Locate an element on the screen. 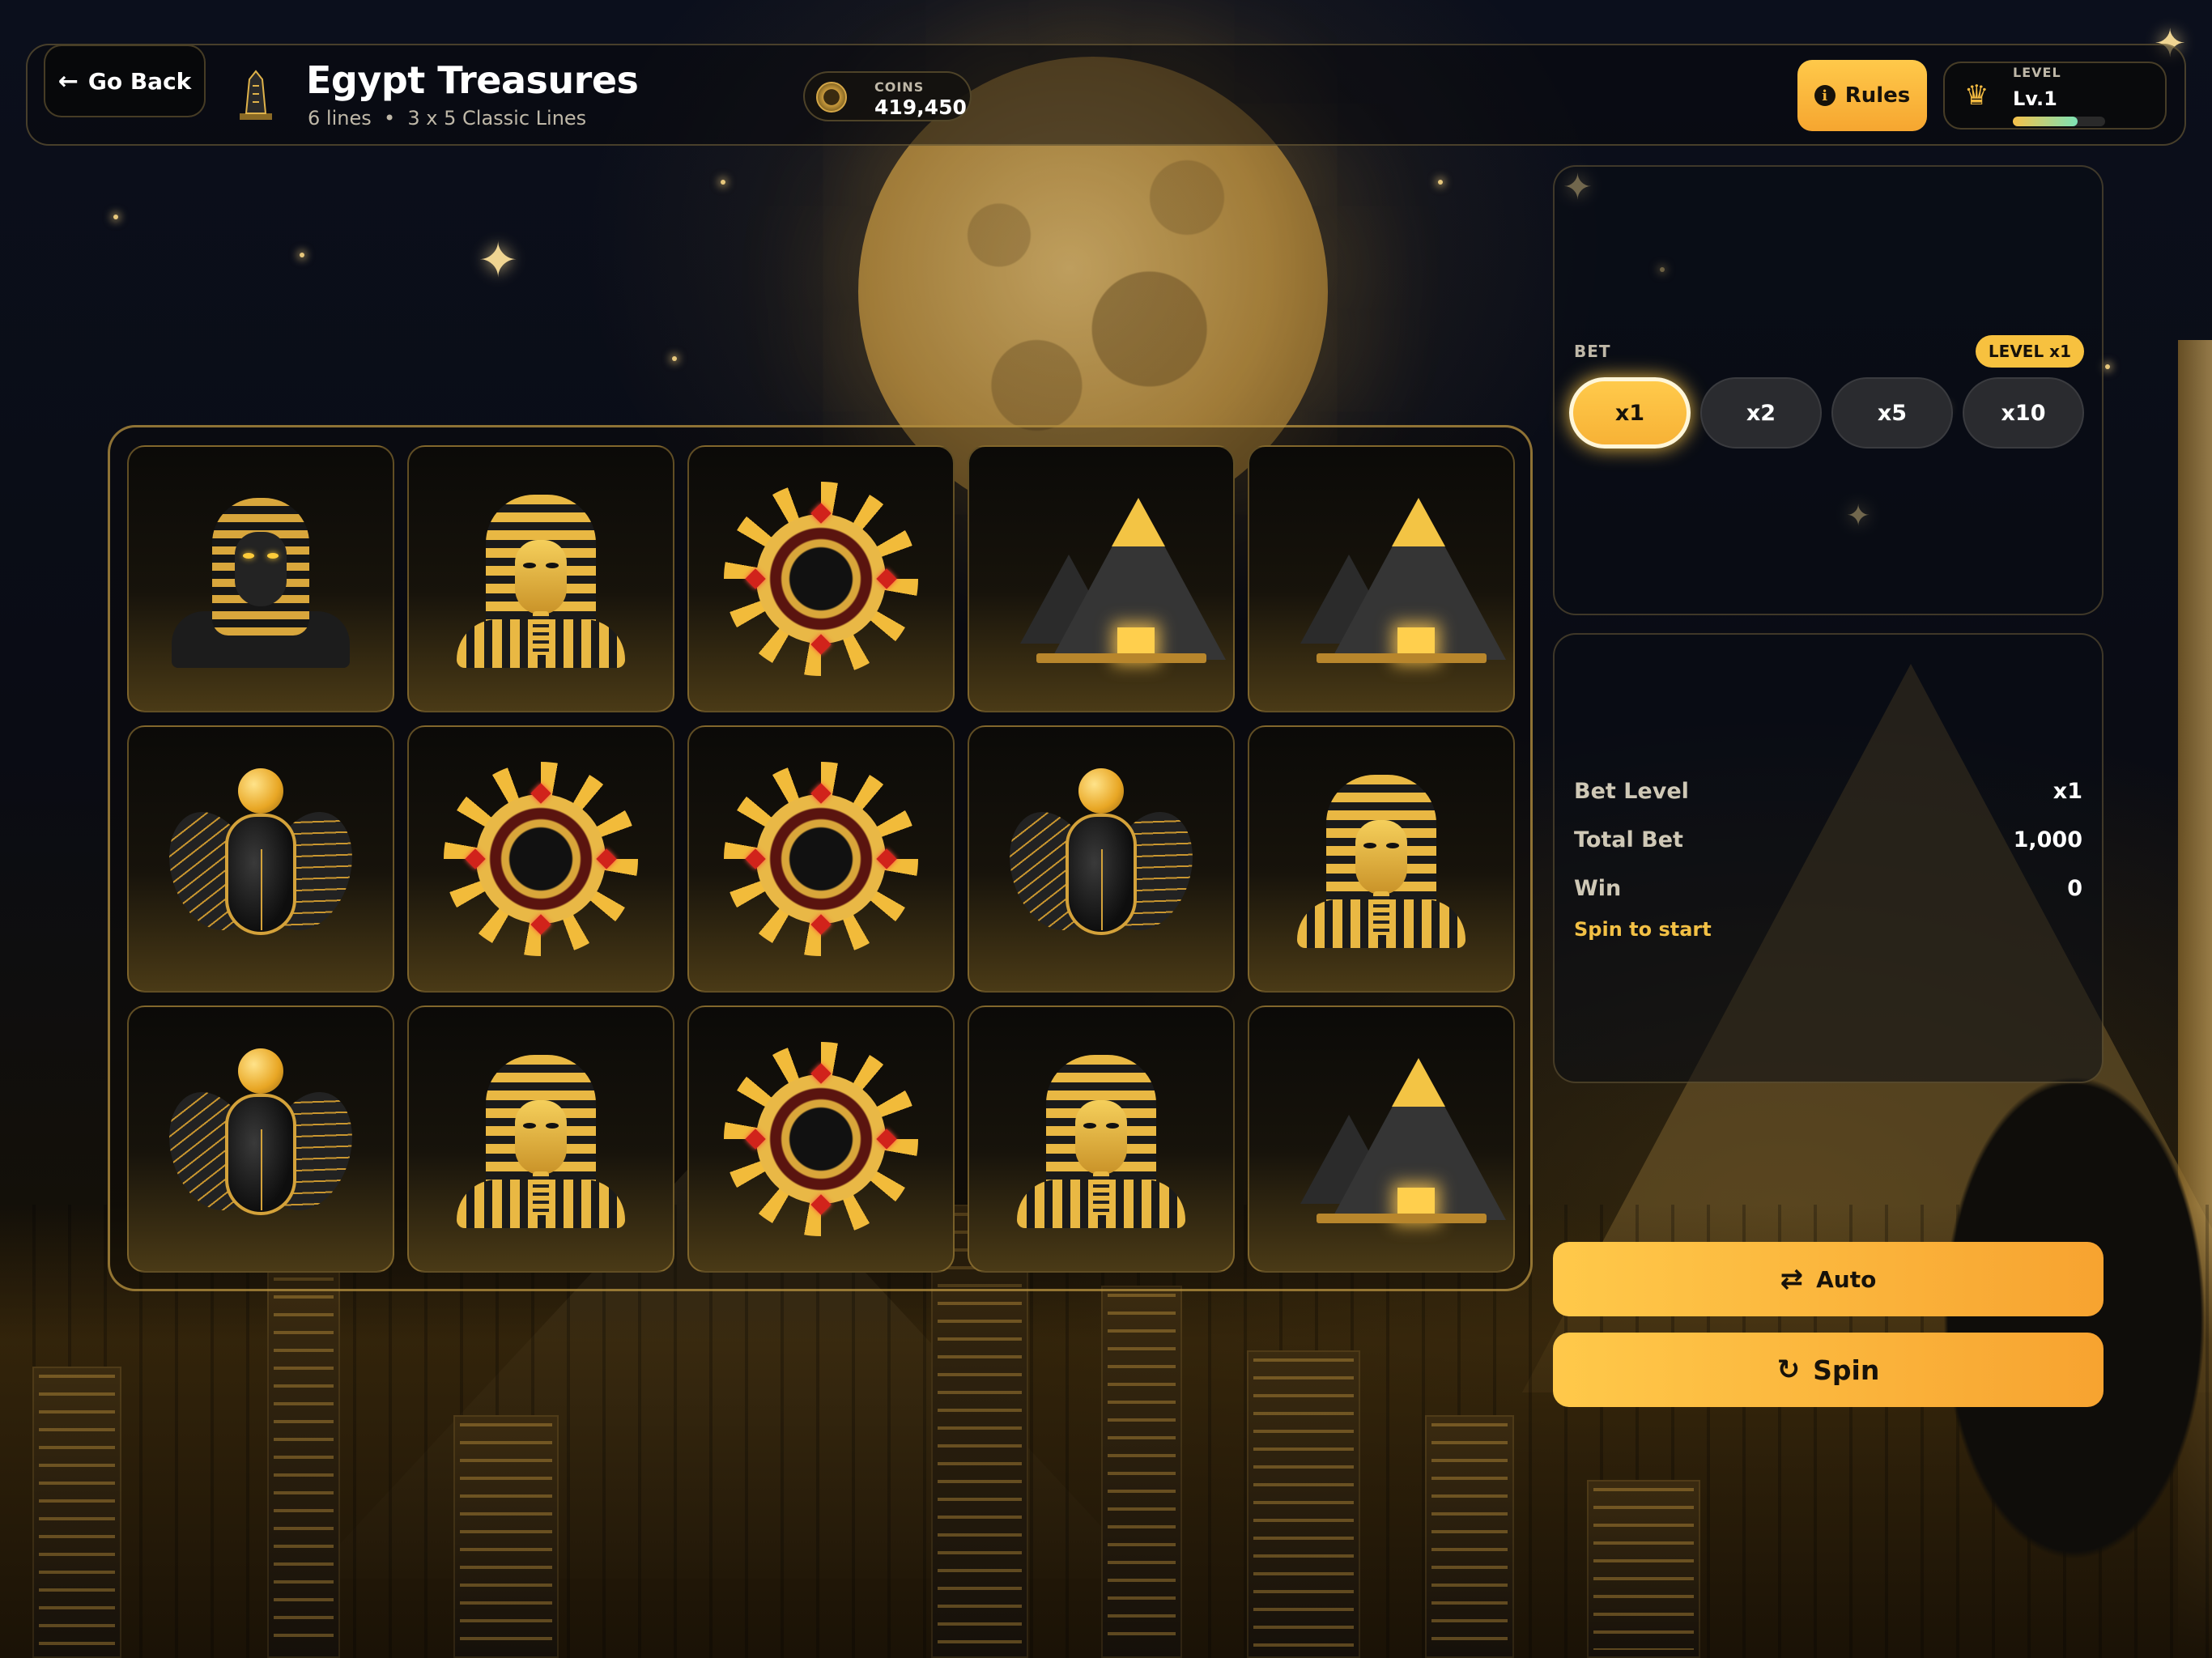  level-value: Lv.1 is located at coordinates (2035, 98).